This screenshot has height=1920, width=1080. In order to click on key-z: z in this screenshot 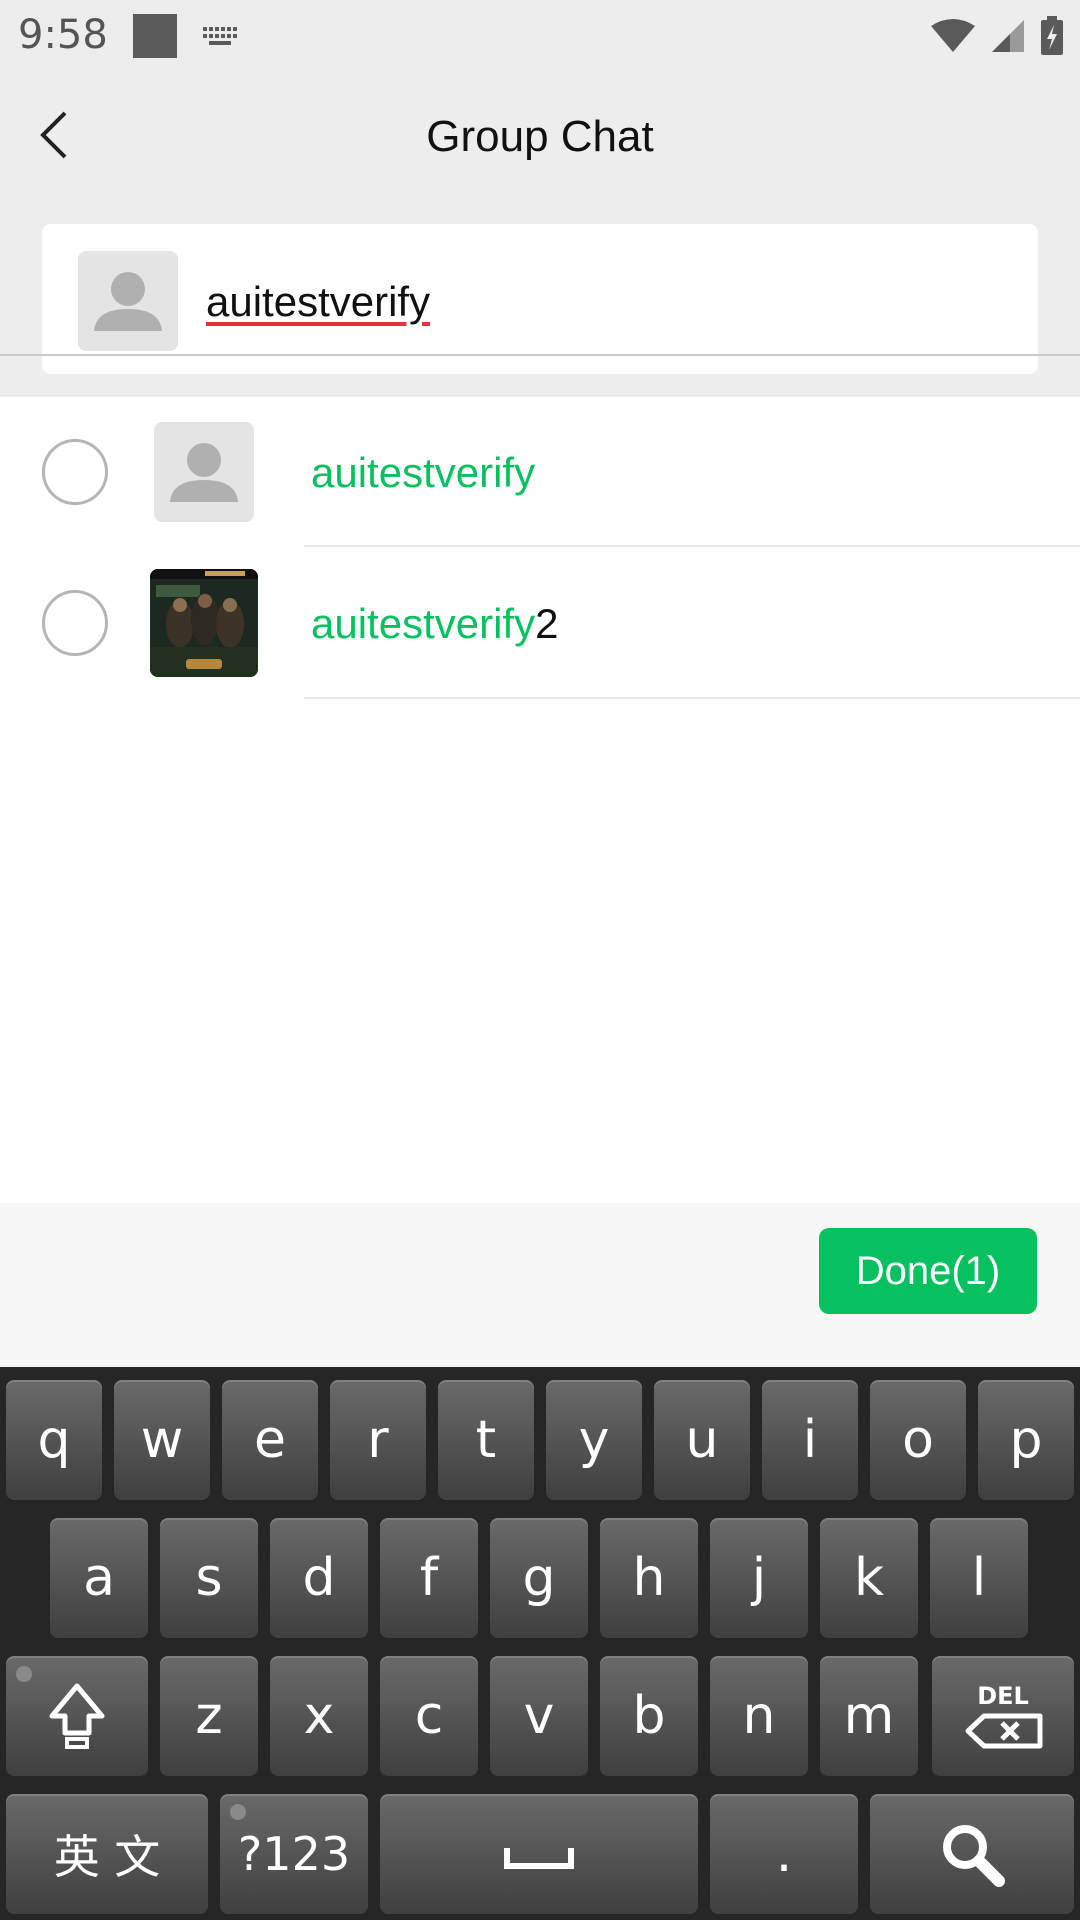, I will do `click(209, 1716)`.